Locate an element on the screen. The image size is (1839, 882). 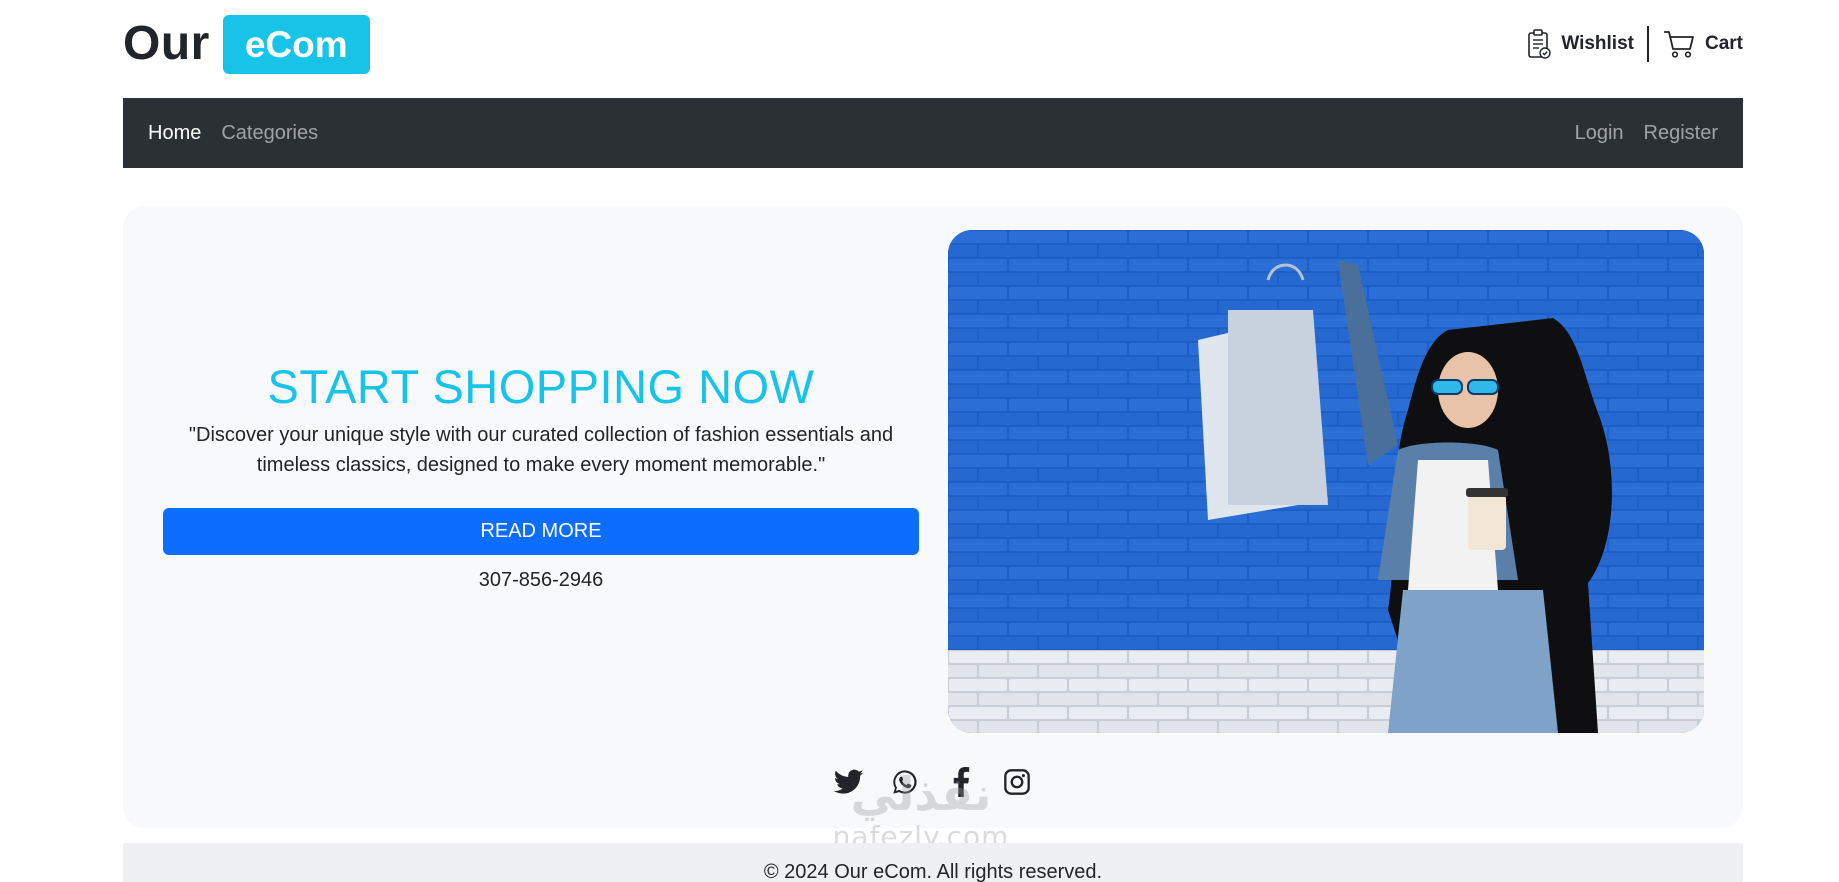
whatsapp-icon is located at coordinates (905, 782).